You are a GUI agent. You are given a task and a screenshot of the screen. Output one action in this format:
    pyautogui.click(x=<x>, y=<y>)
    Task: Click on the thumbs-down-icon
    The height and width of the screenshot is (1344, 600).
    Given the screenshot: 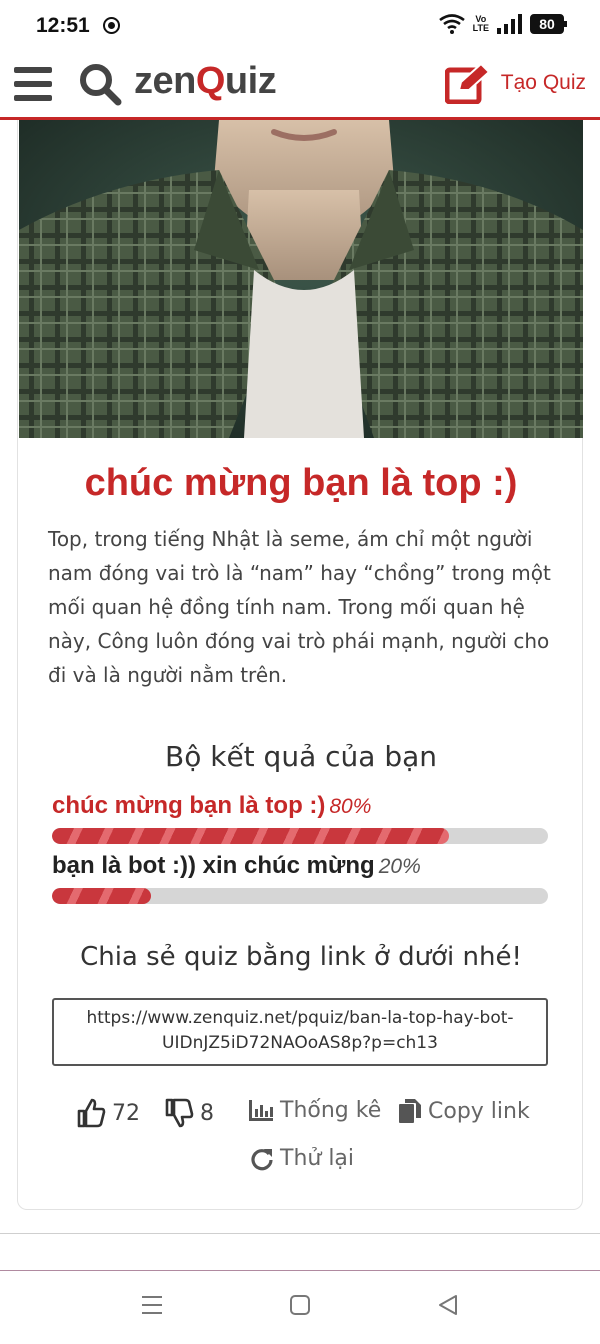 What is the action you would take?
    pyautogui.click(x=179, y=1113)
    